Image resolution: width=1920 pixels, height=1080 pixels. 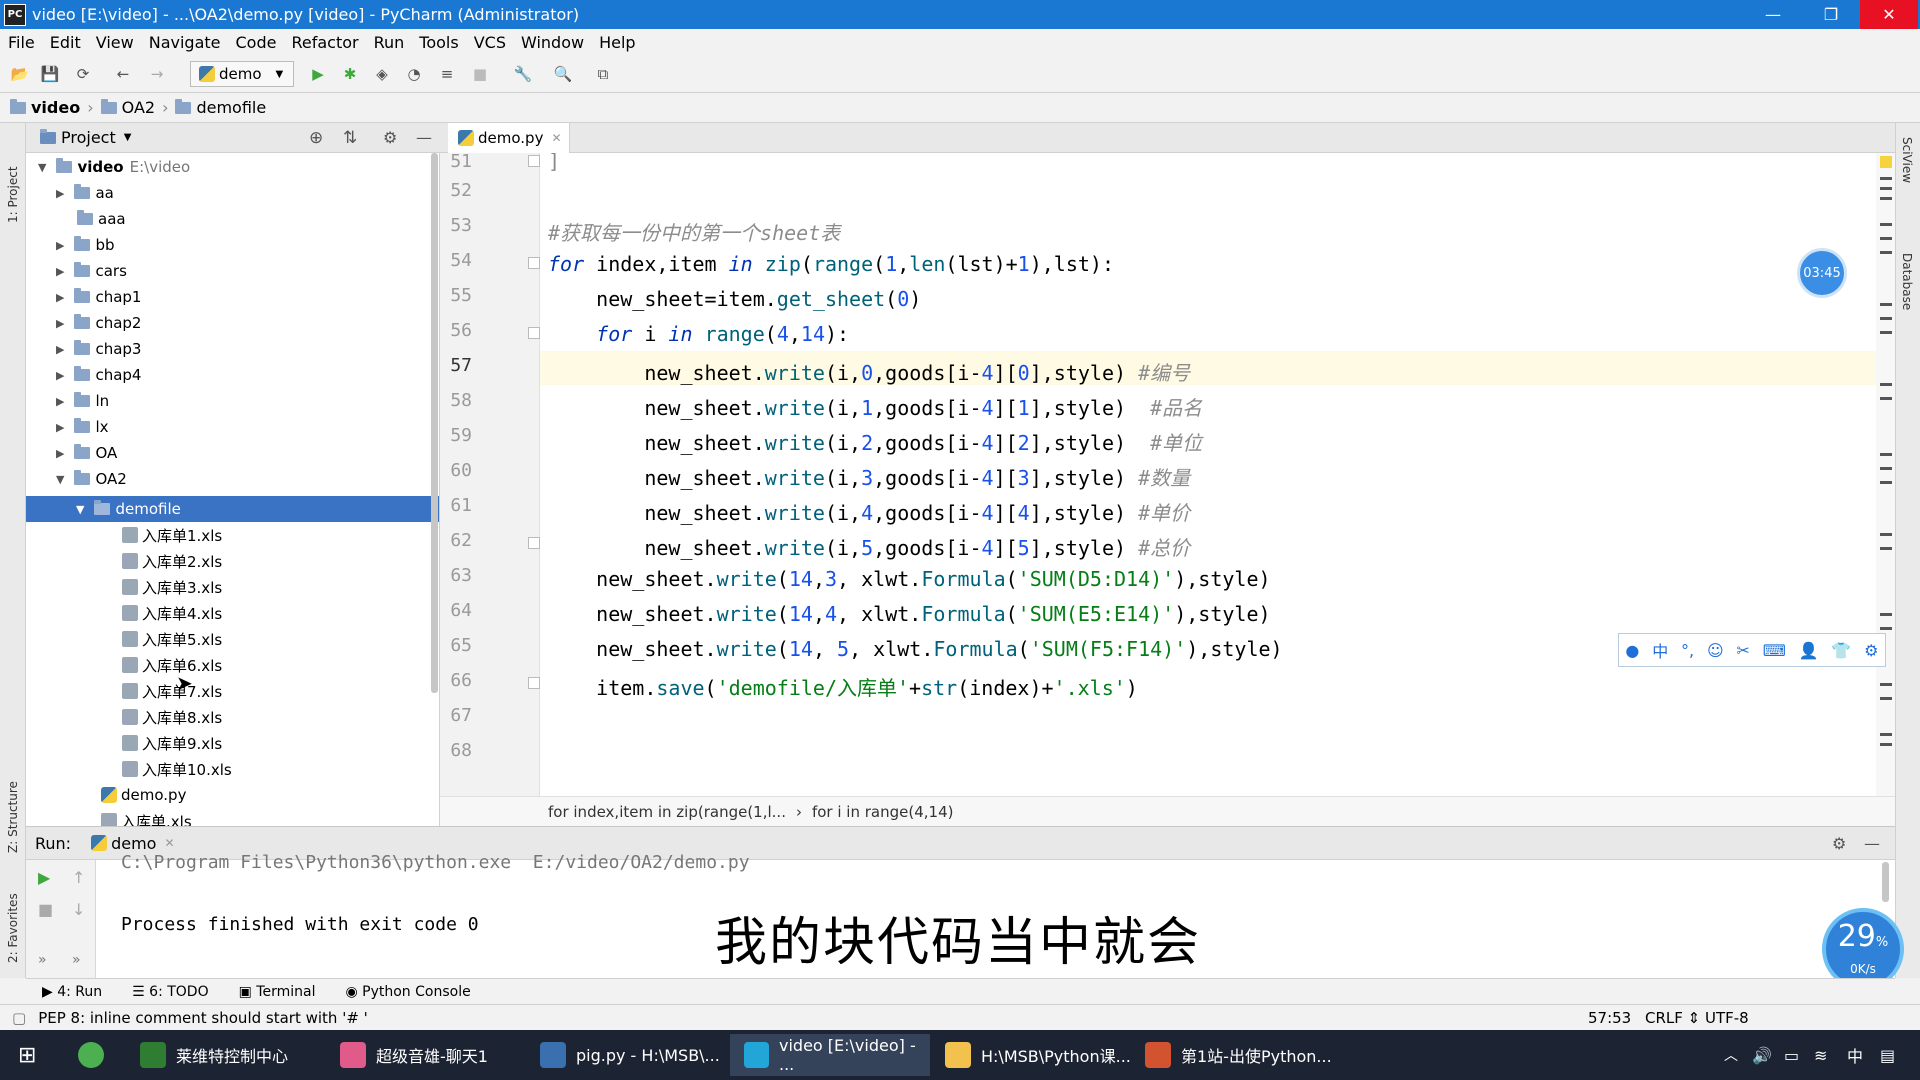 What do you see at coordinates (434, 423) in the screenshot?
I see `tree-scrollbar` at bounding box center [434, 423].